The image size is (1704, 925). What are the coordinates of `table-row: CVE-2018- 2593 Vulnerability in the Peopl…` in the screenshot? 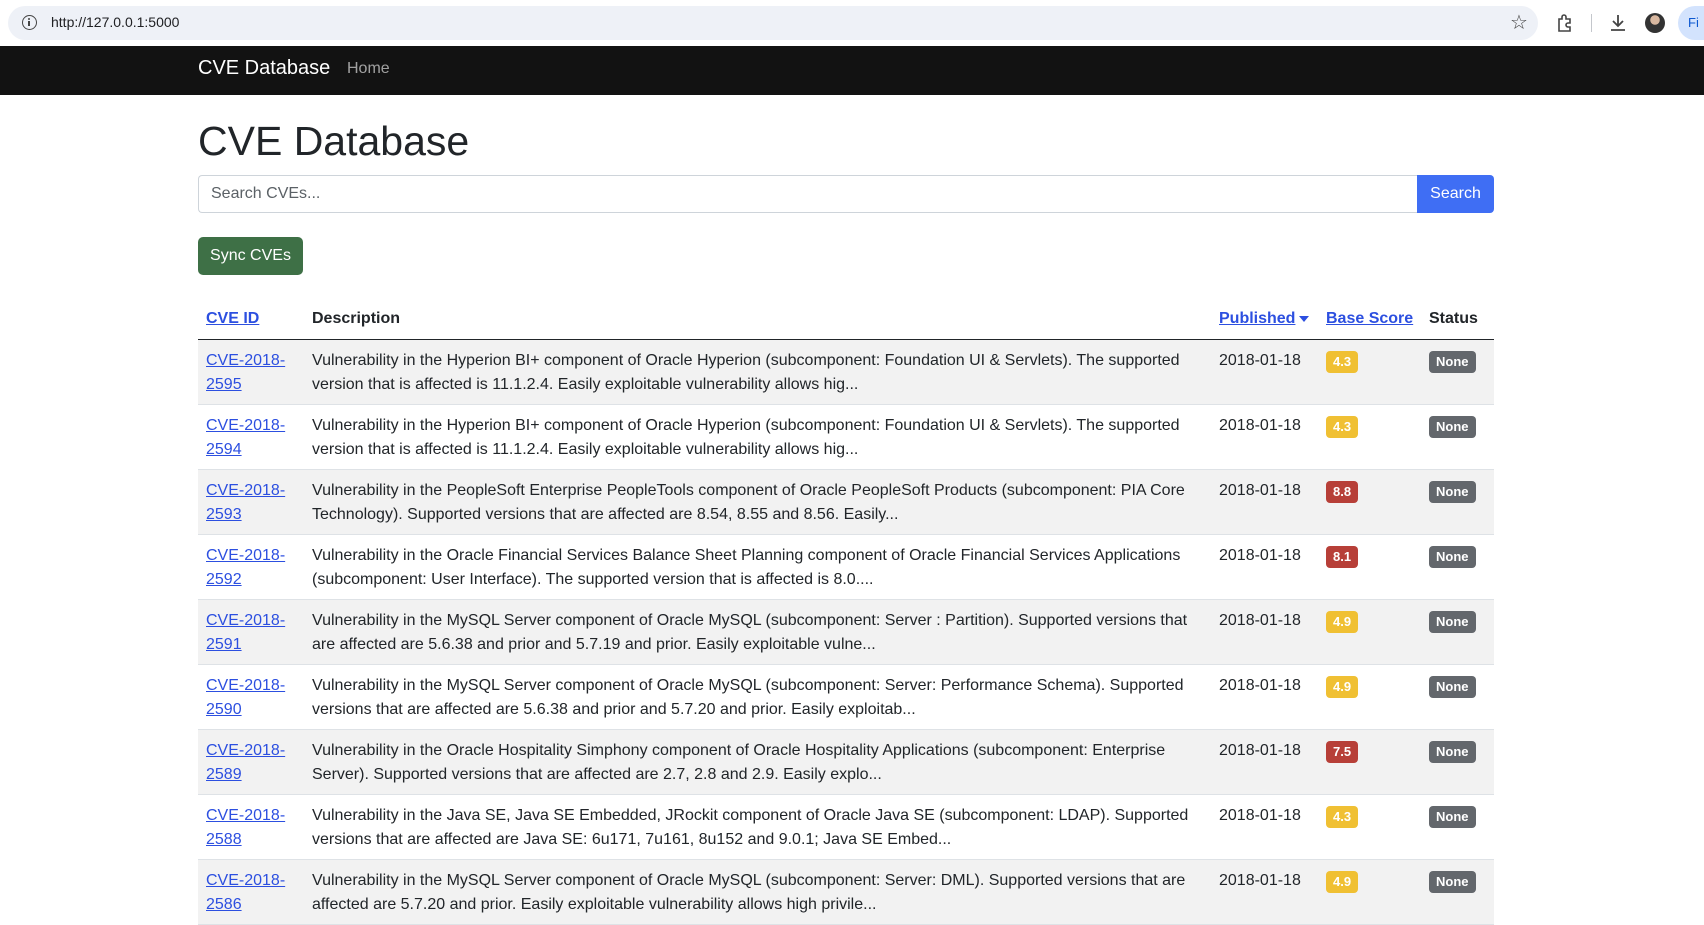 It's located at (846, 502).